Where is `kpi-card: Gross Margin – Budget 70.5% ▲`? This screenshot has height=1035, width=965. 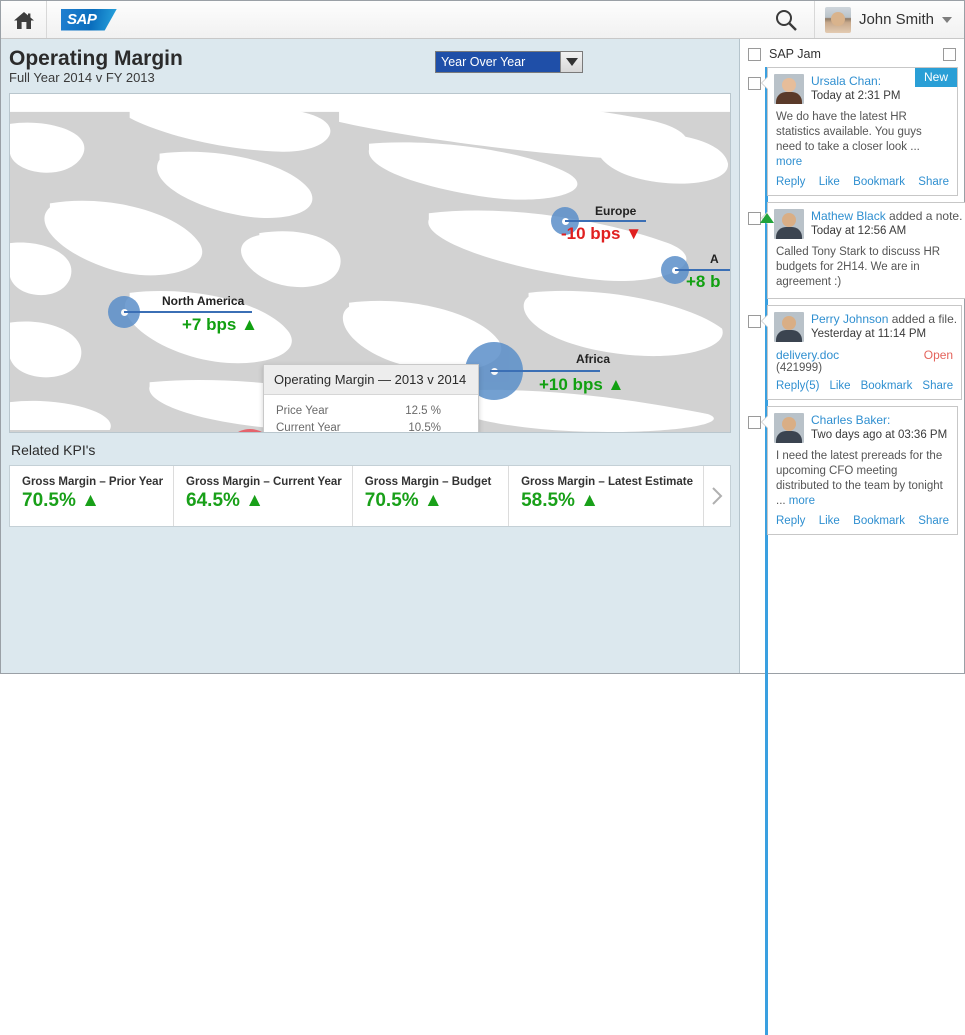
kpi-card: Gross Margin – Budget 70.5% ▲ is located at coordinates (431, 496).